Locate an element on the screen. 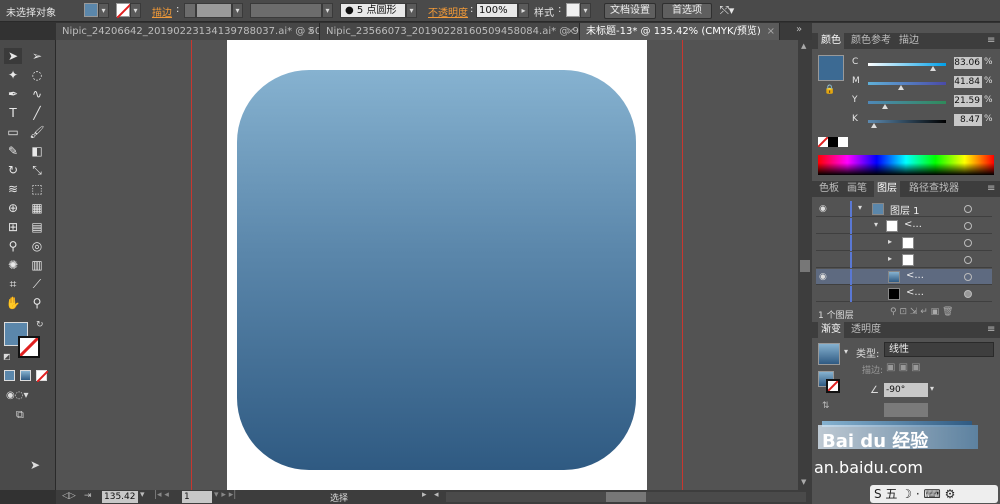 This screenshot has height=504, width=1000. scroll-up-icon: ▲ is located at coordinates (803, 46).